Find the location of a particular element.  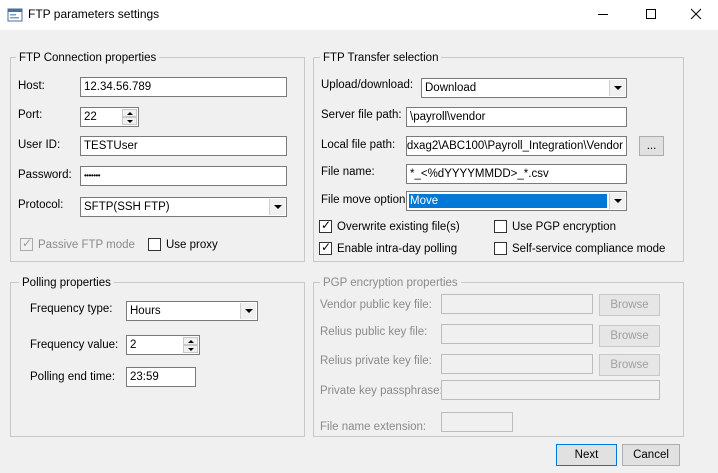

move-option-label: File move option: is located at coordinates (365, 200).